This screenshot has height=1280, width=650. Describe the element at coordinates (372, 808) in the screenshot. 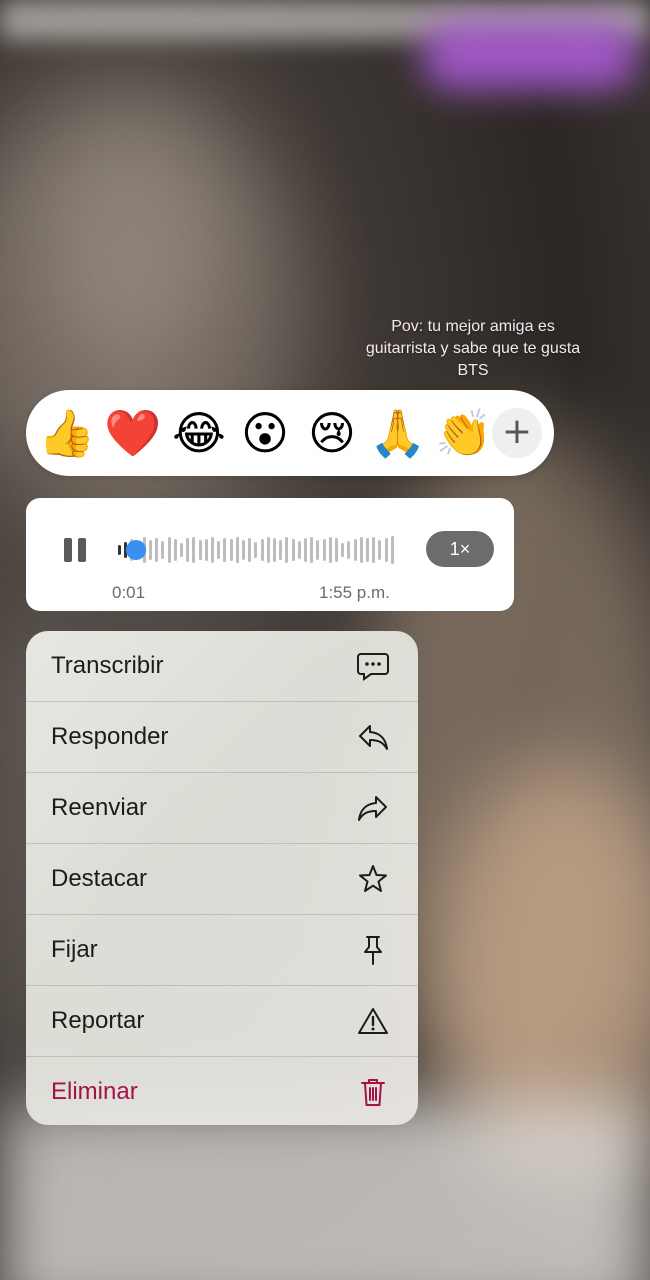

I see `forward-icon` at that location.